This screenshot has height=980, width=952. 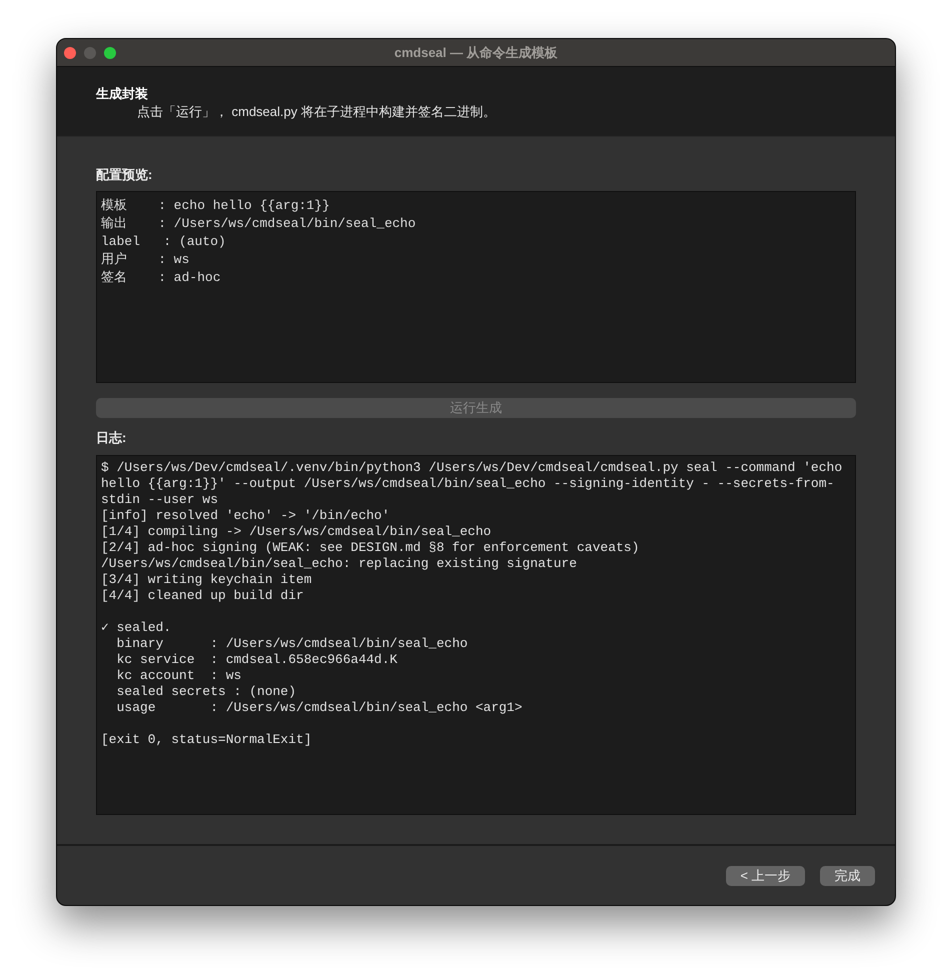 What do you see at coordinates (476, 52) in the screenshot?
I see `window-title: cmdseal — 从命令生成模板` at bounding box center [476, 52].